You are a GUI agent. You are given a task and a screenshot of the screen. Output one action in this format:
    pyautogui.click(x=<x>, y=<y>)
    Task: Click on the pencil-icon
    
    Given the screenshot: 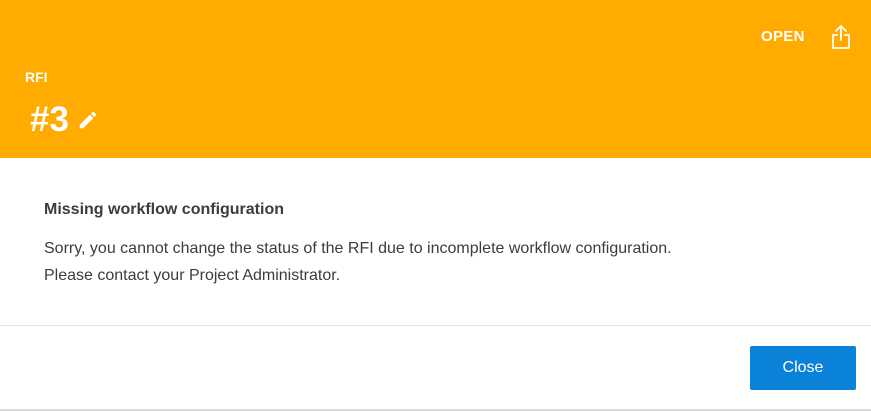 What is the action you would take?
    pyautogui.click(x=88, y=120)
    